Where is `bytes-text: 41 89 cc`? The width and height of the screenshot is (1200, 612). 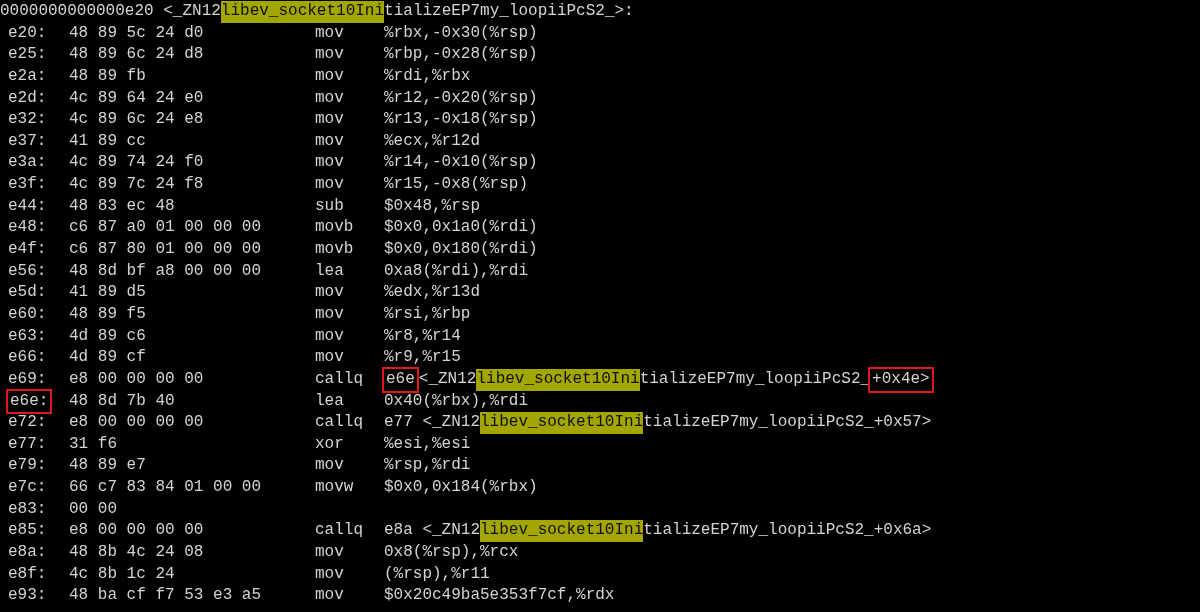 bytes-text: 41 89 cc is located at coordinates (107, 140).